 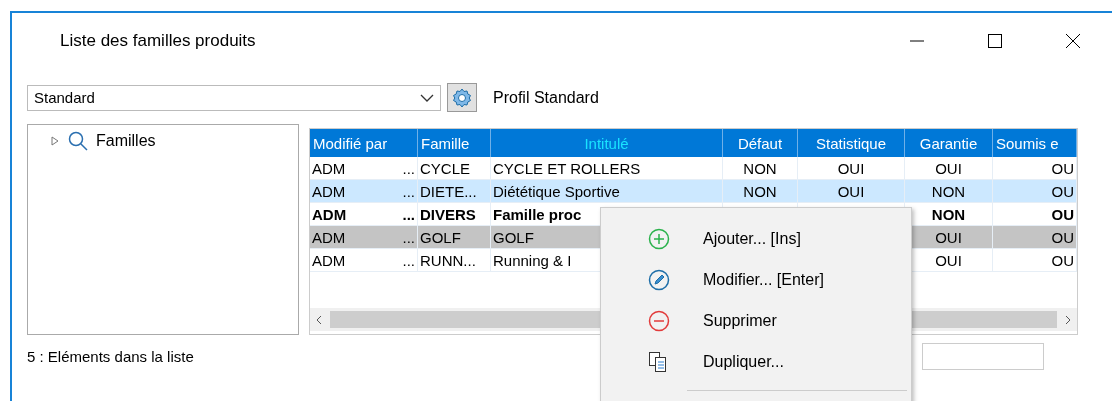 I want to click on table-cell: CYCLE ET ROLLERS, so click(x=567, y=168).